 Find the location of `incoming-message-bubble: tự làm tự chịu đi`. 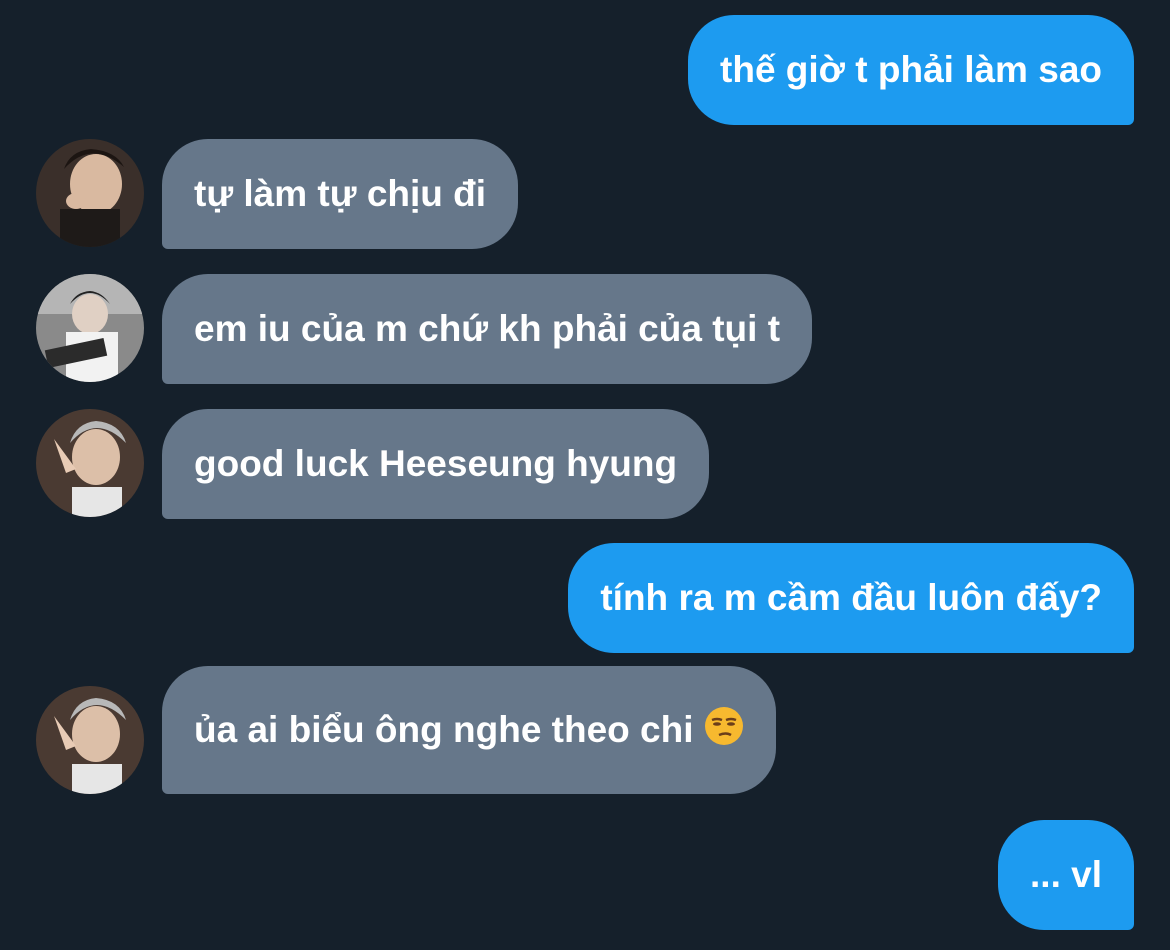

incoming-message-bubble: tự làm tự chịu đi is located at coordinates (340, 194).